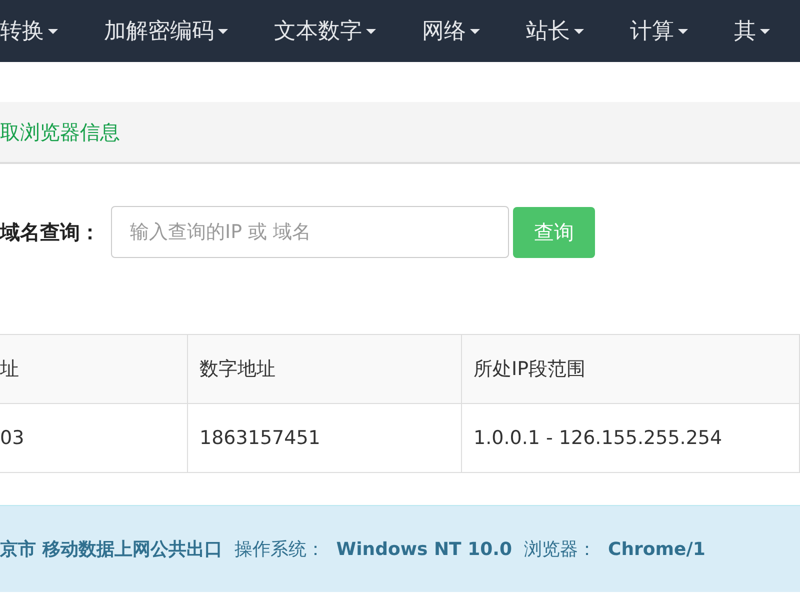 The image size is (800, 600). I want to click on info-value: Chrome/1, so click(657, 549).